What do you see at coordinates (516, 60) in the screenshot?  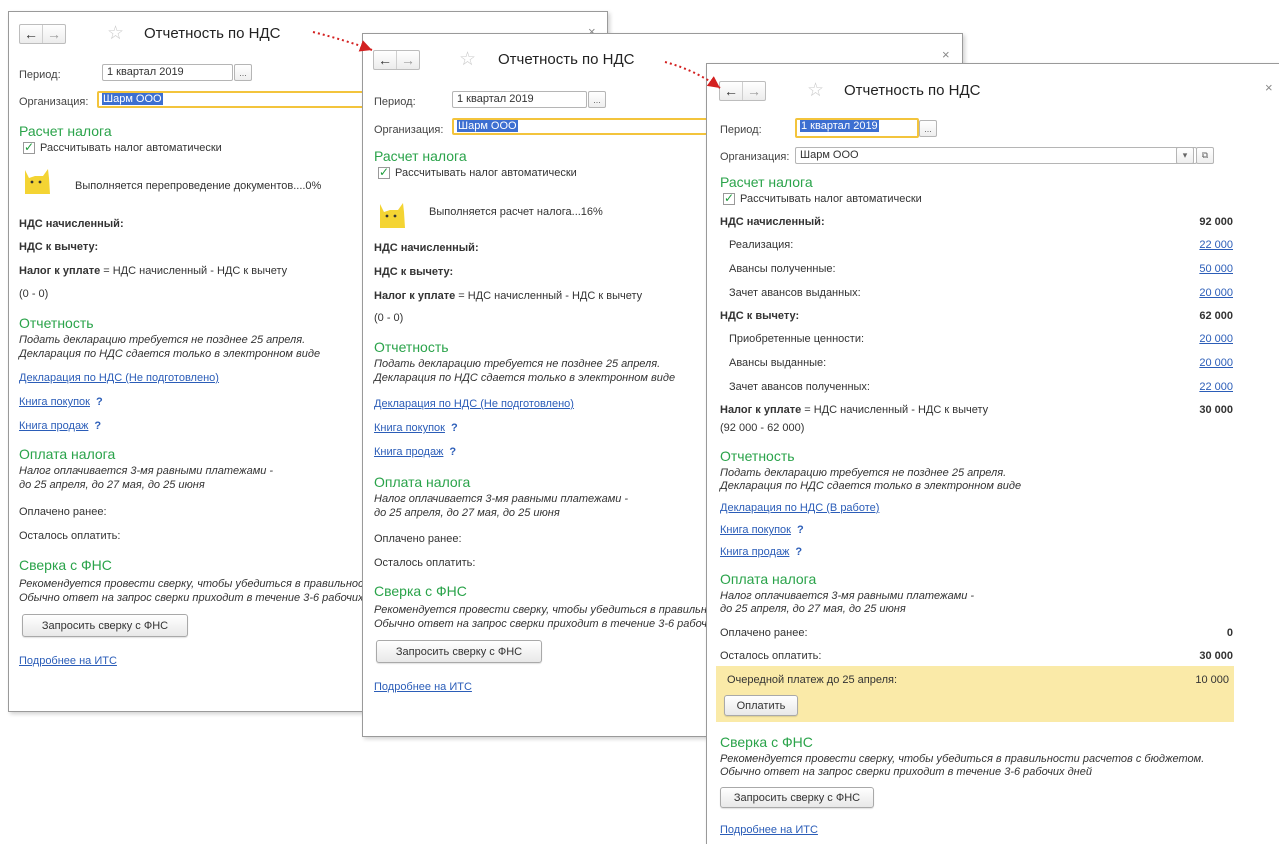 I see `connector-arrows` at bounding box center [516, 60].